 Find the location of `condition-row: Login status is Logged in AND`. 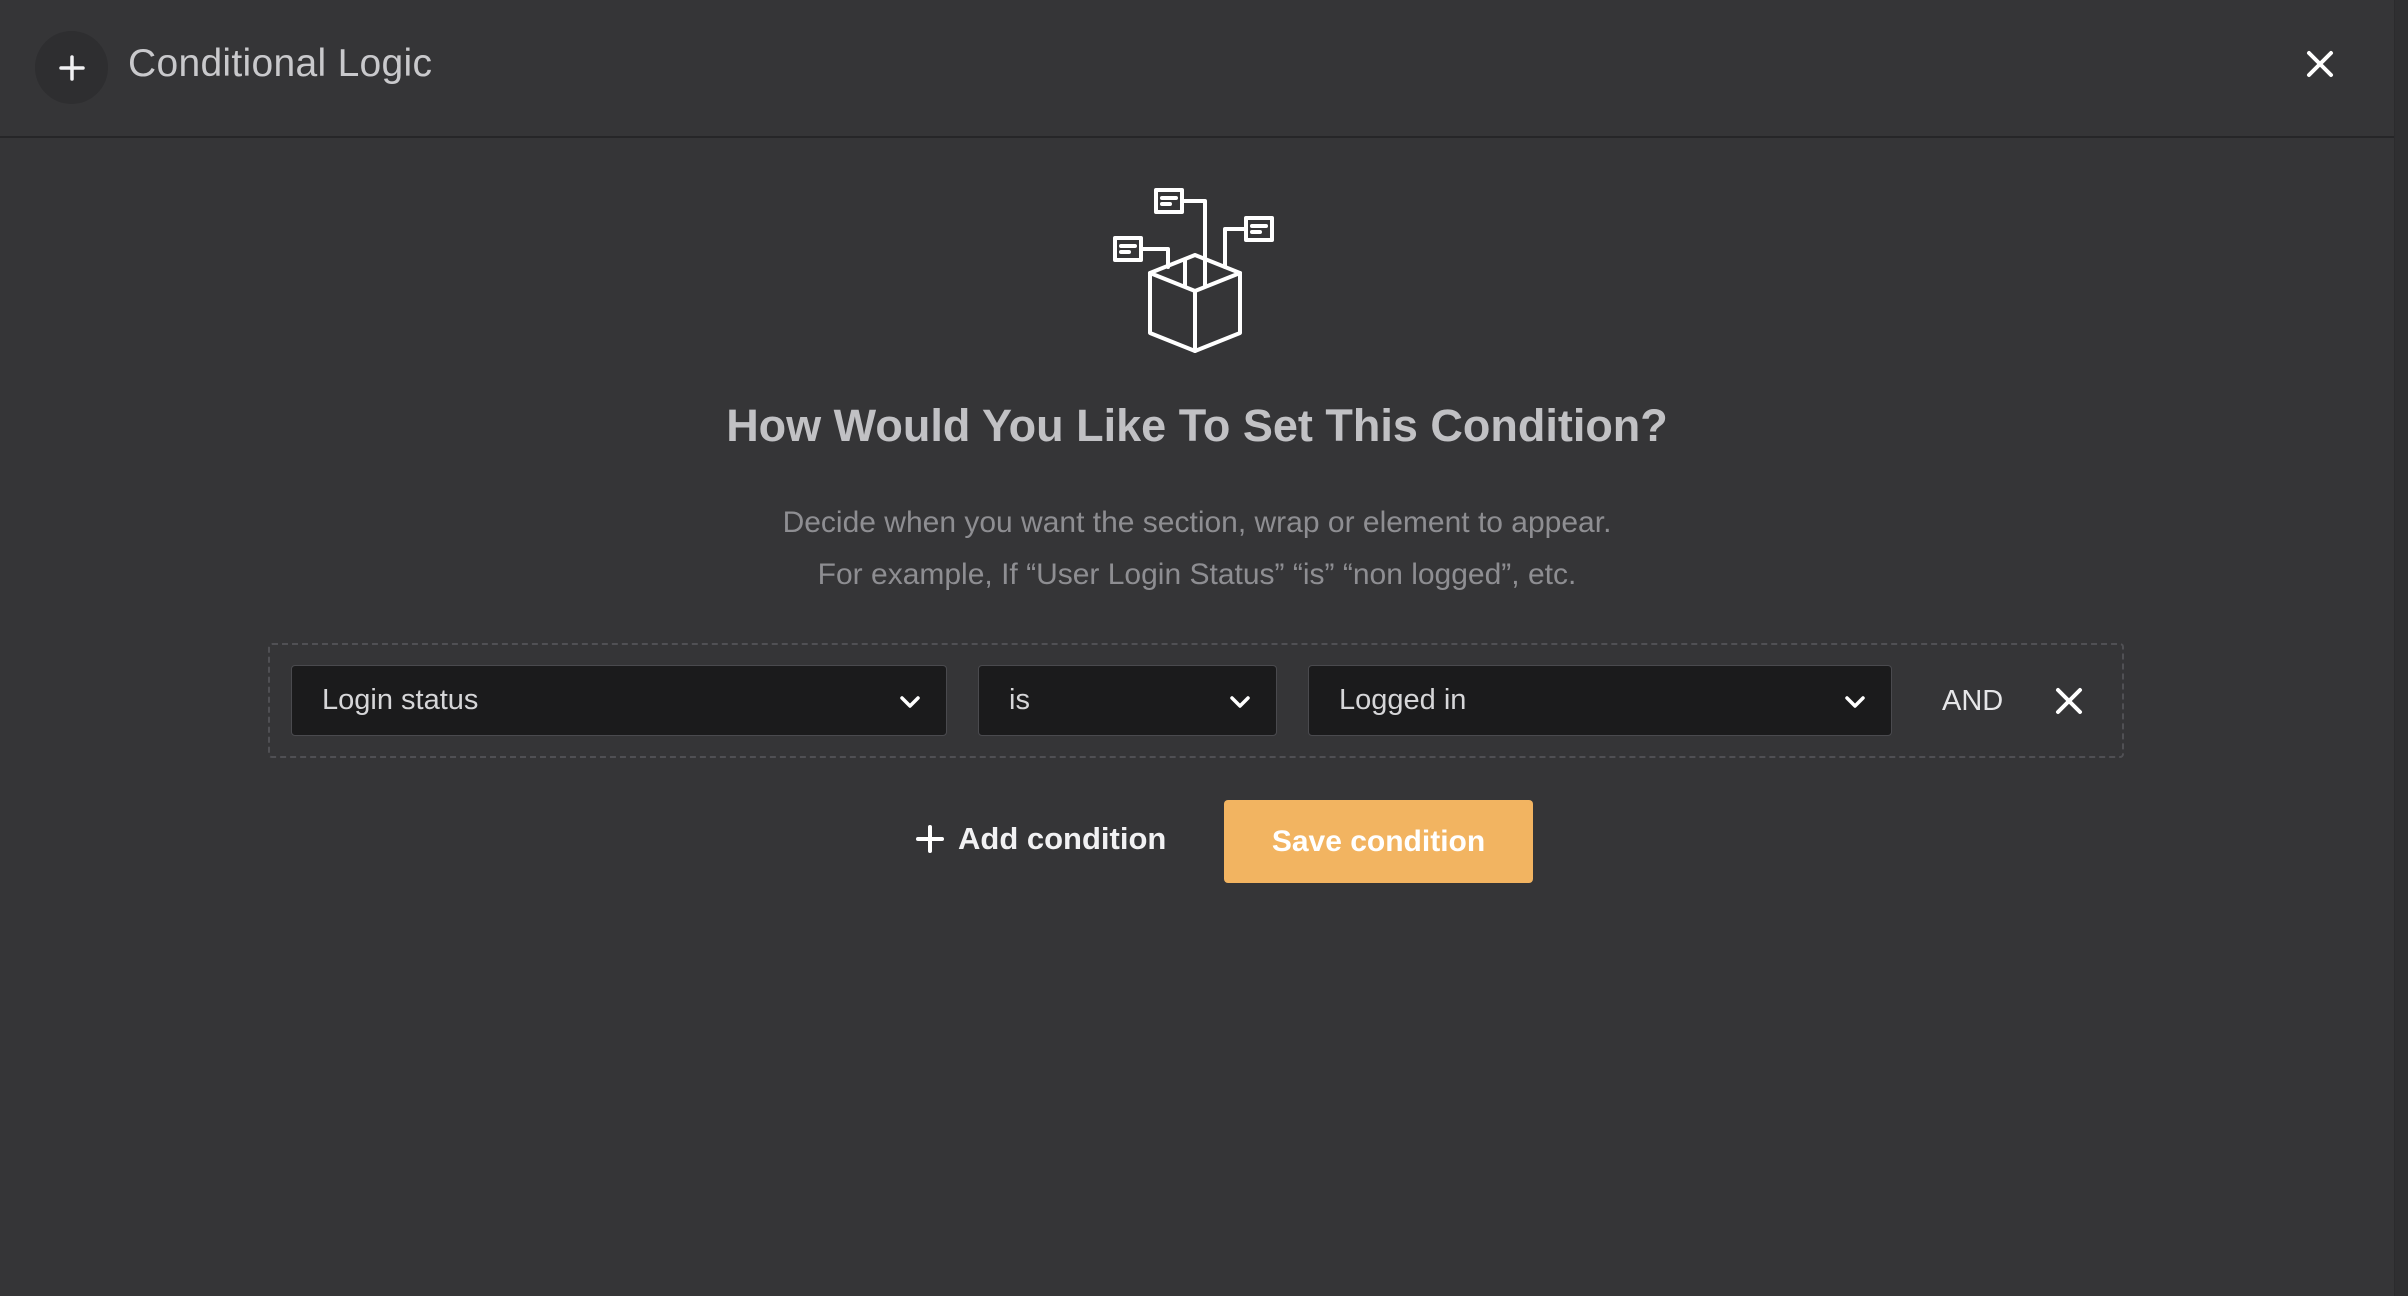

condition-row: Login status is Logged in AND is located at coordinates (1196, 700).